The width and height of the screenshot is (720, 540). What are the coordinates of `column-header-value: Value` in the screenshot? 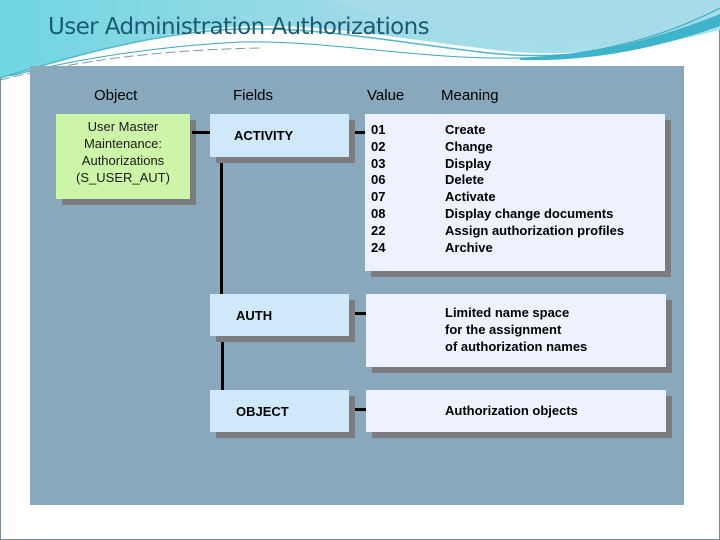 It's located at (386, 95).